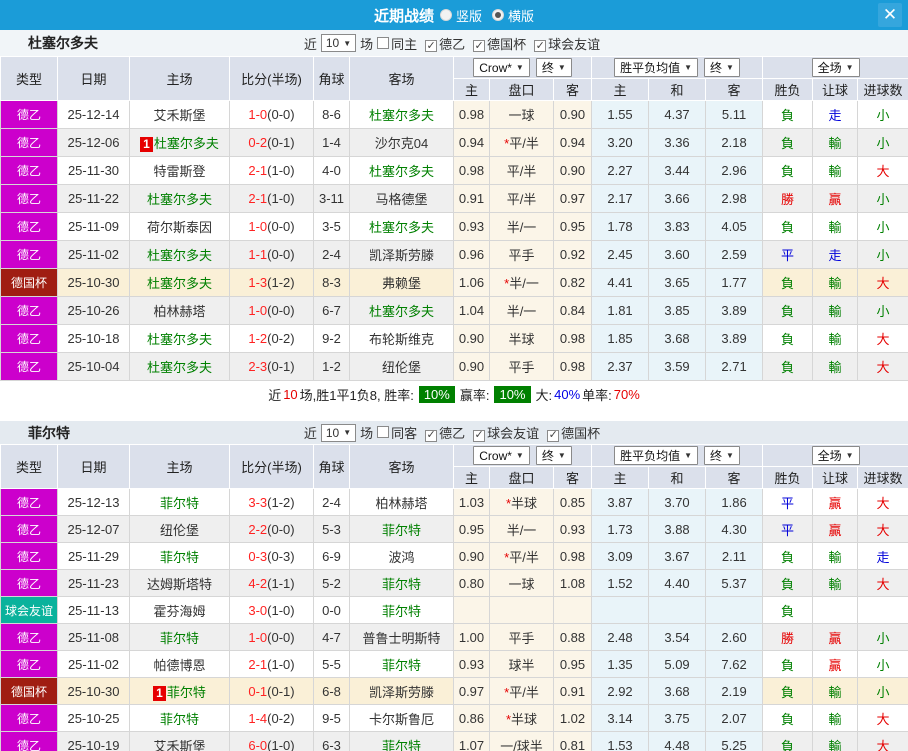 The height and width of the screenshot is (751, 908). I want to click on euro-draw-odds: 3.60, so click(677, 254).